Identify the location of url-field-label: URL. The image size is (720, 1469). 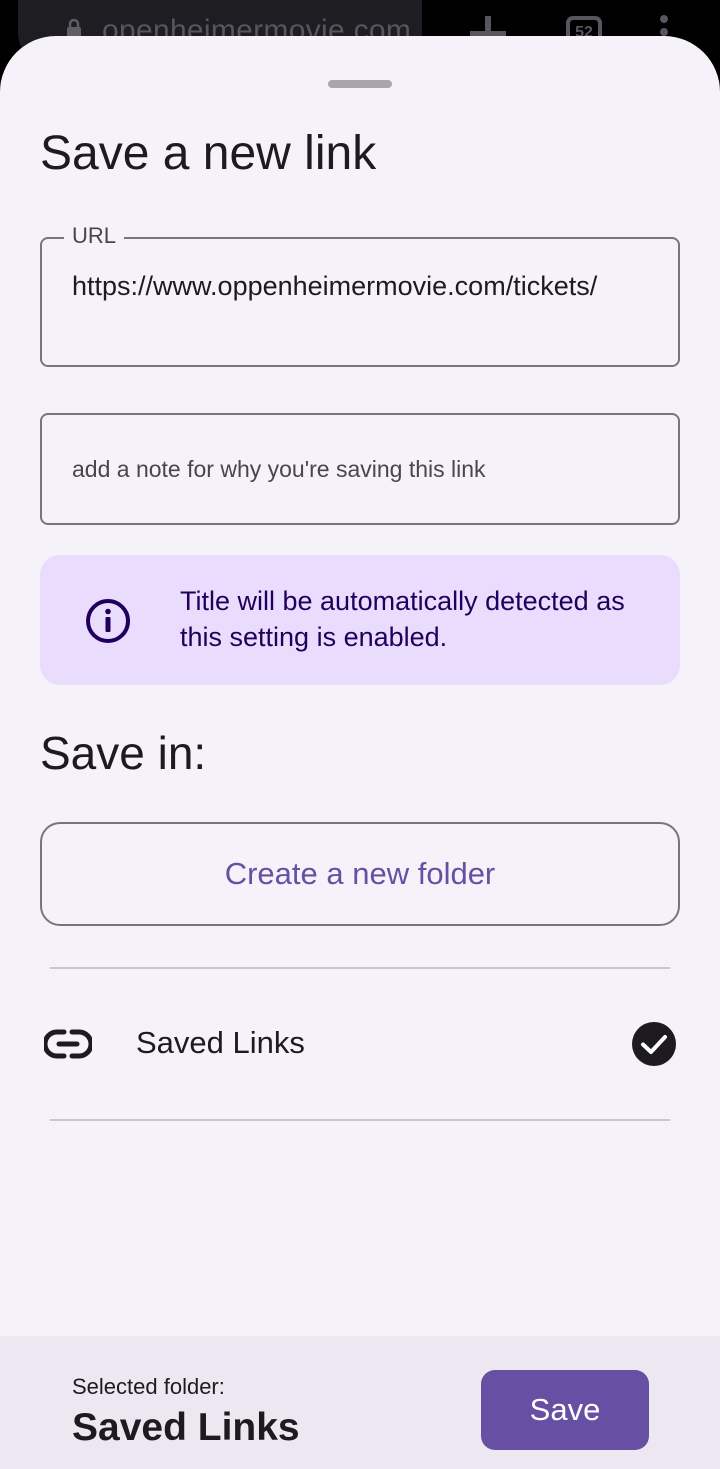
(94, 236).